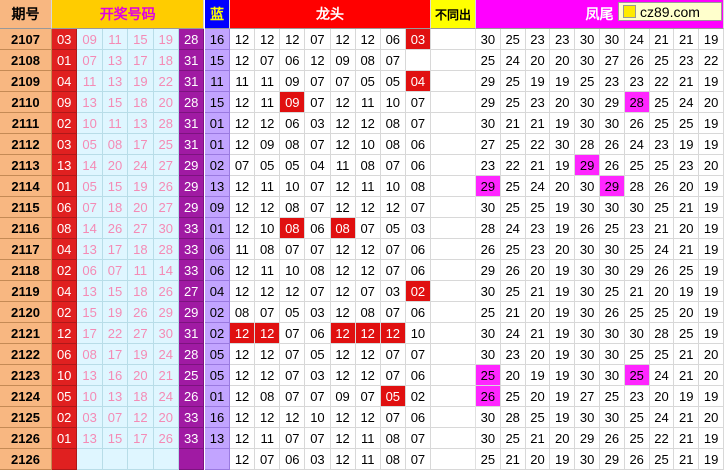 This screenshot has height=471, width=724. What do you see at coordinates (711, 60) in the screenshot?
I see `fengwei-value: 22` at bounding box center [711, 60].